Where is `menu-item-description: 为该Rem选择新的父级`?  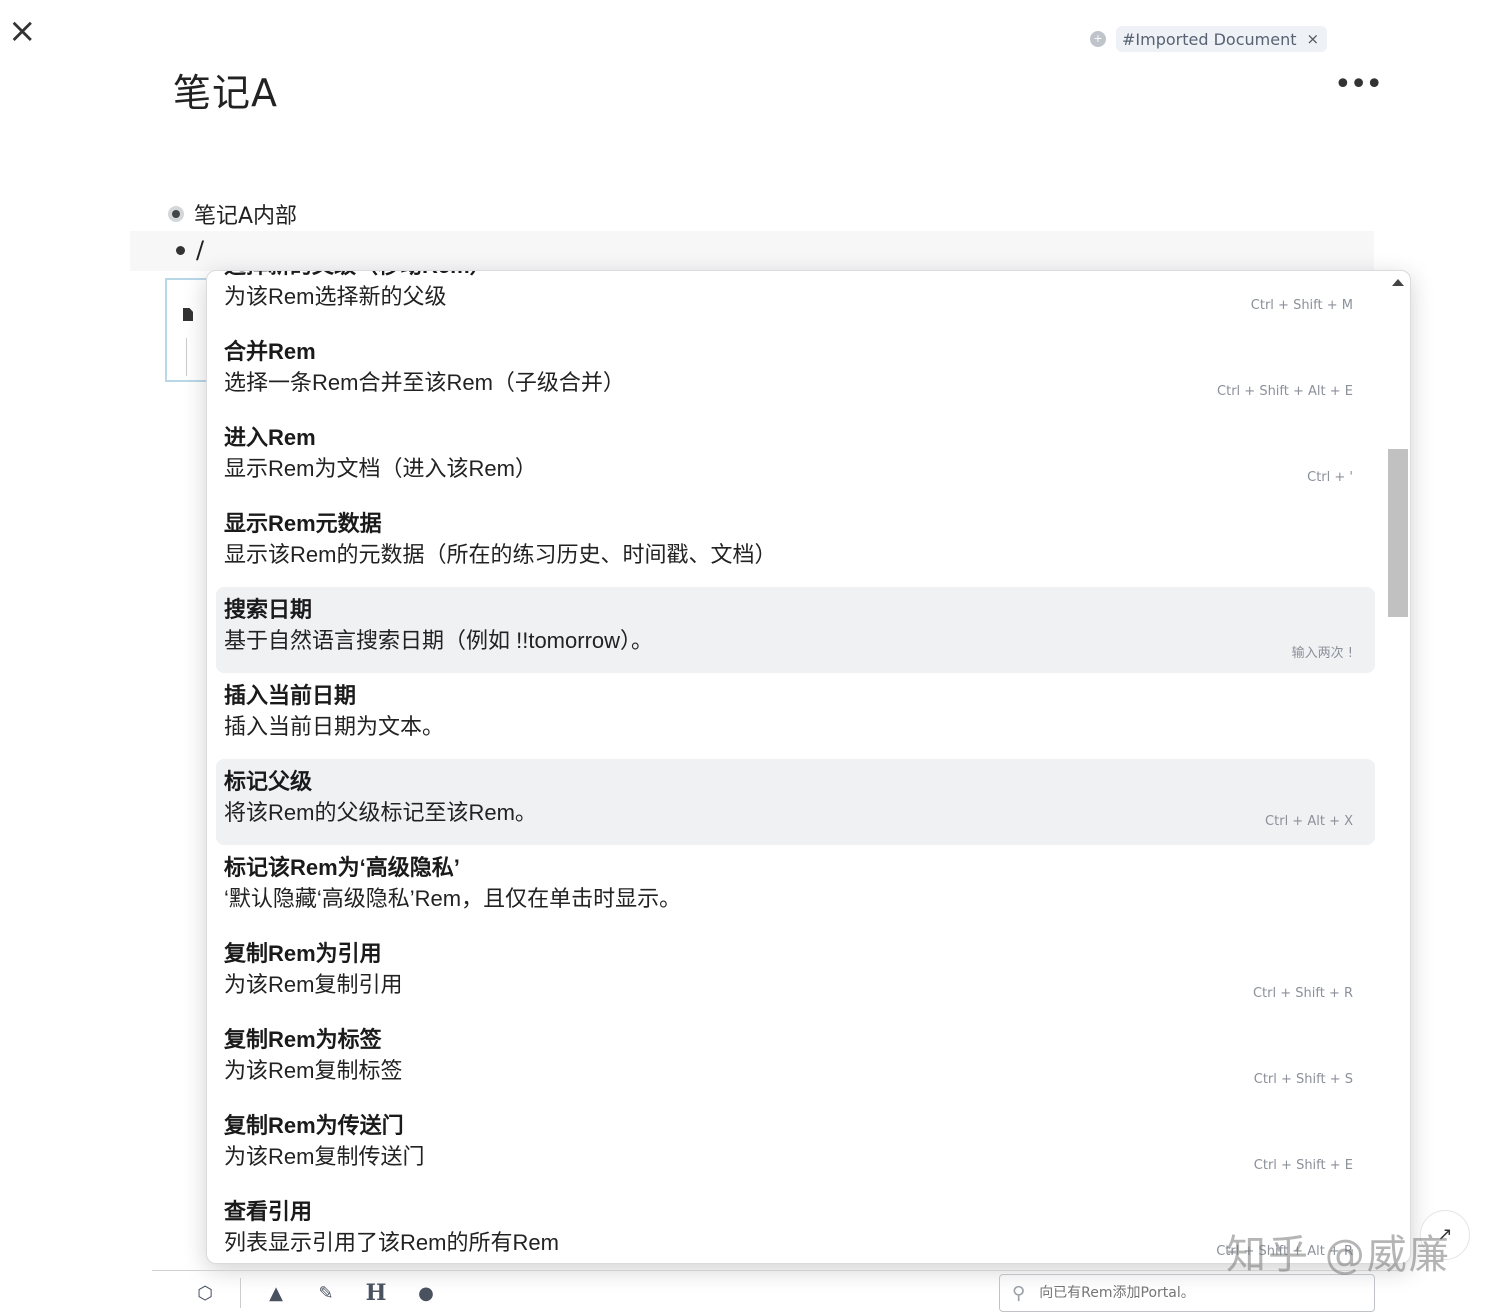
menu-item-description: 为该Rem选择新的父级 is located at coordinates (335, 296).